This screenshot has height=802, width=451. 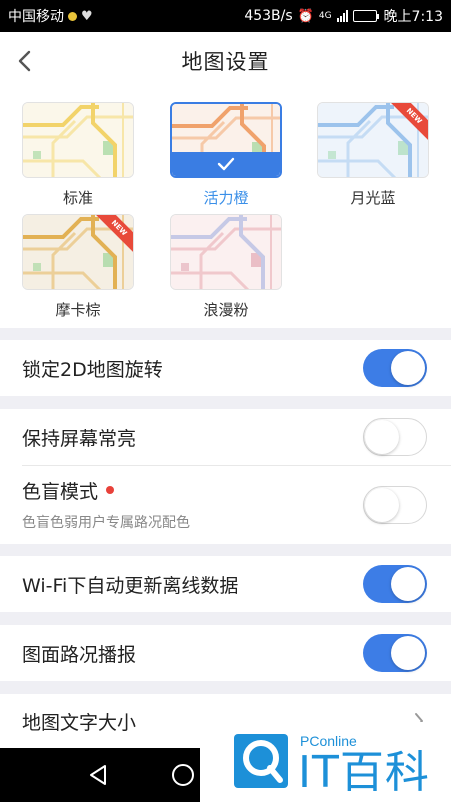 What do you see at coordinates (413, 17) in the screenshot?
I see `clock: 晚上7:13` at bounding box center [413, 17].